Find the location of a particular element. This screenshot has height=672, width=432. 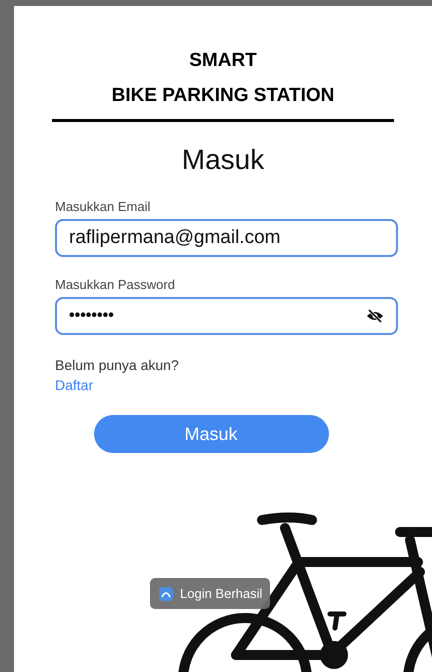

email-label: Masukkan Email is located at coordinates (103, 207).